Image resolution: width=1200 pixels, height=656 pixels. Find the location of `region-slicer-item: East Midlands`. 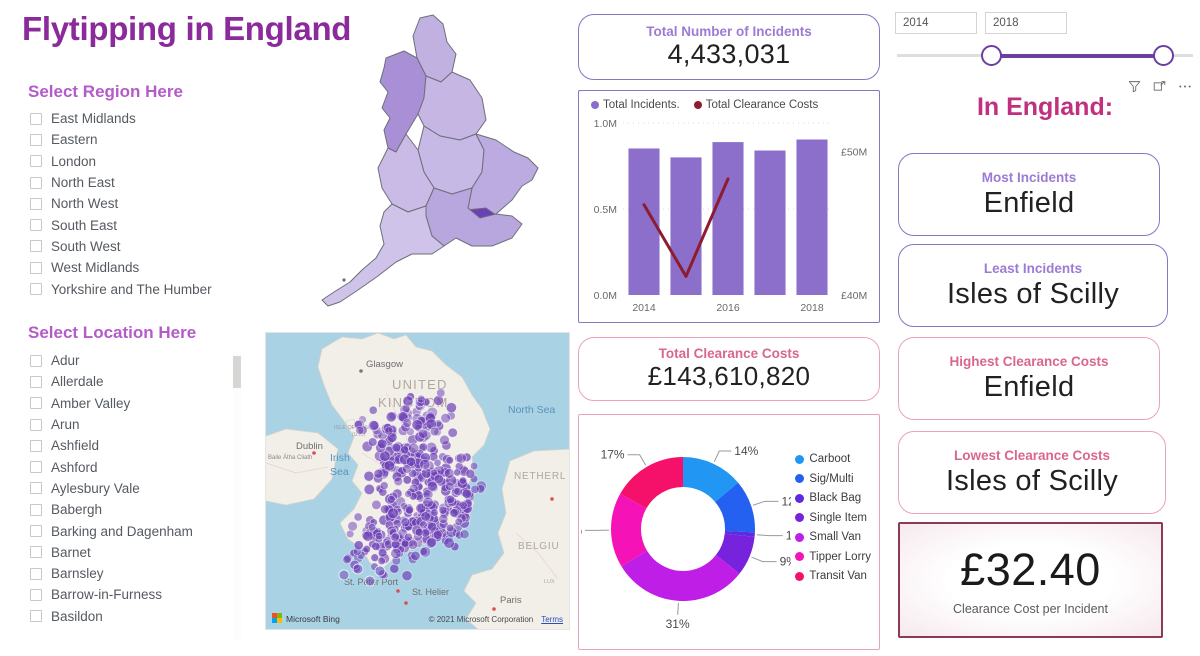

region-slicer-item: East Midlands is located at coordinates (145, 118).